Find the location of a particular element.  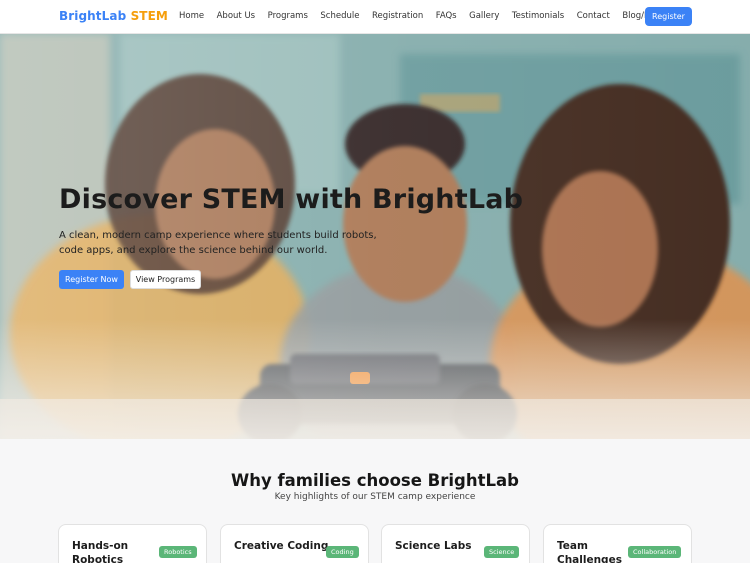

brand-name-part2: STEM is located at coordinates (149, 16).